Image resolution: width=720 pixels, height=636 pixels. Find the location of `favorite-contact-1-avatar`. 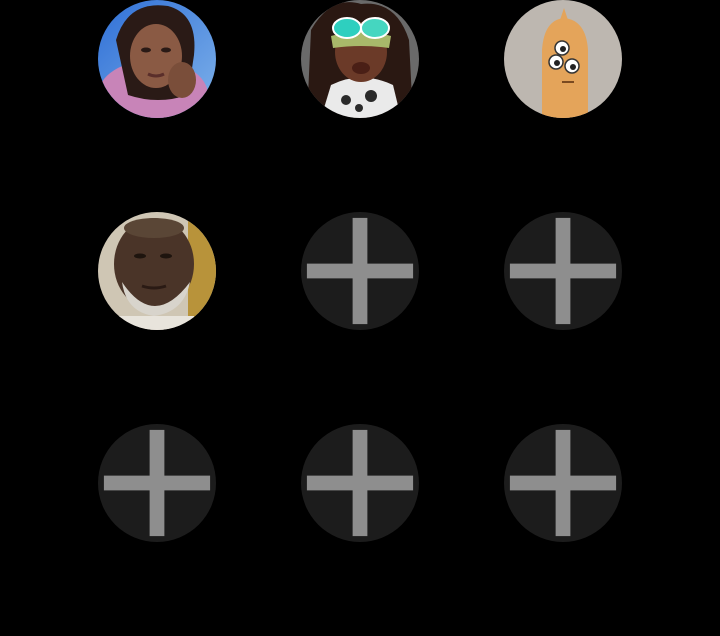

favorite-contact-1-avatar is located at coordinates (157, 59).